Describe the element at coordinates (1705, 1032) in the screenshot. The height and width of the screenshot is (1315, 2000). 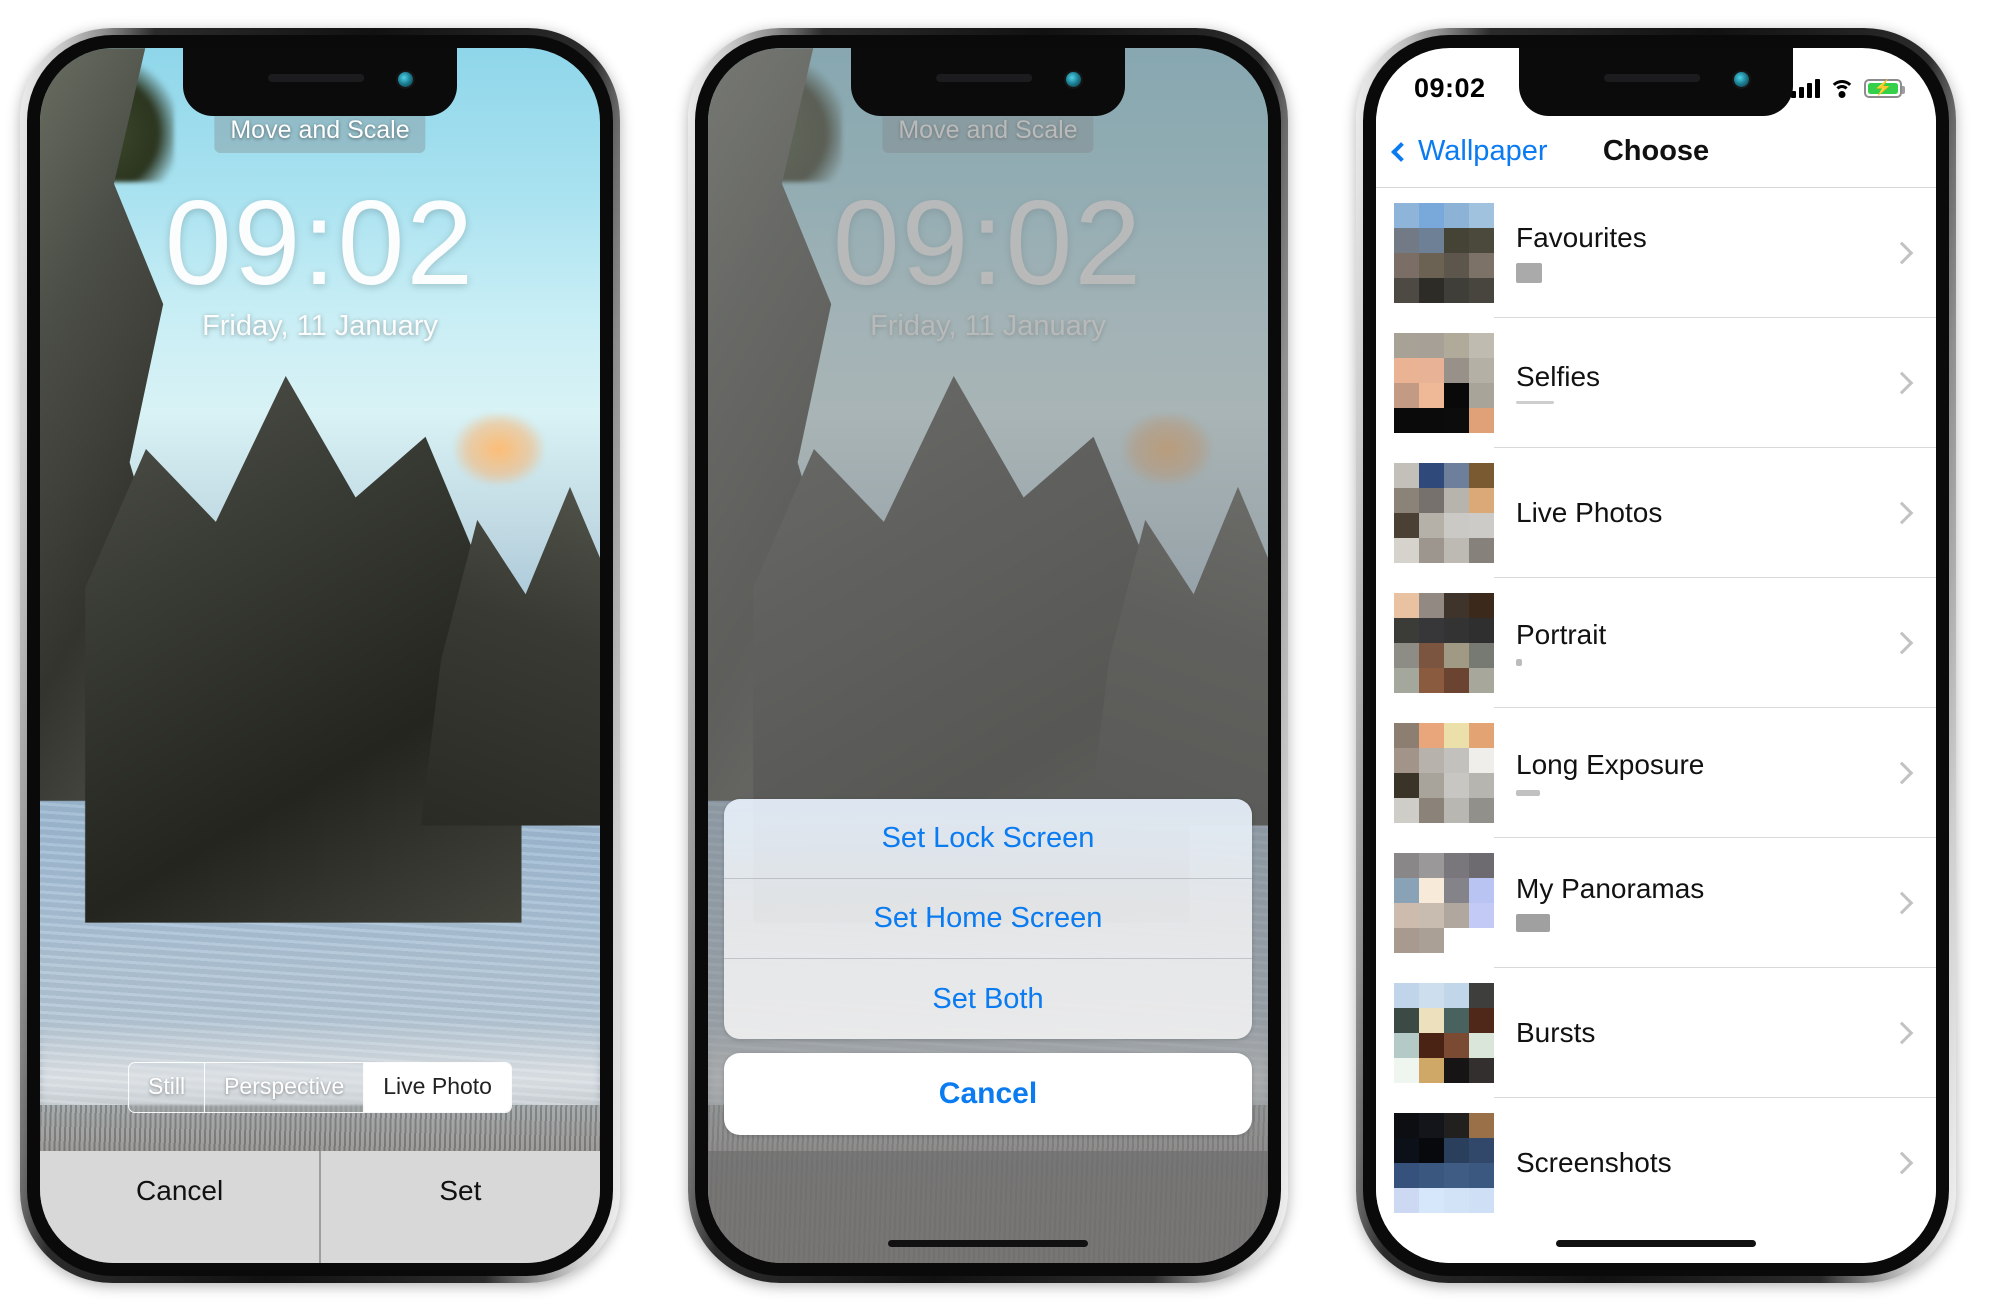
I see `album-text: Bursts` at that location.